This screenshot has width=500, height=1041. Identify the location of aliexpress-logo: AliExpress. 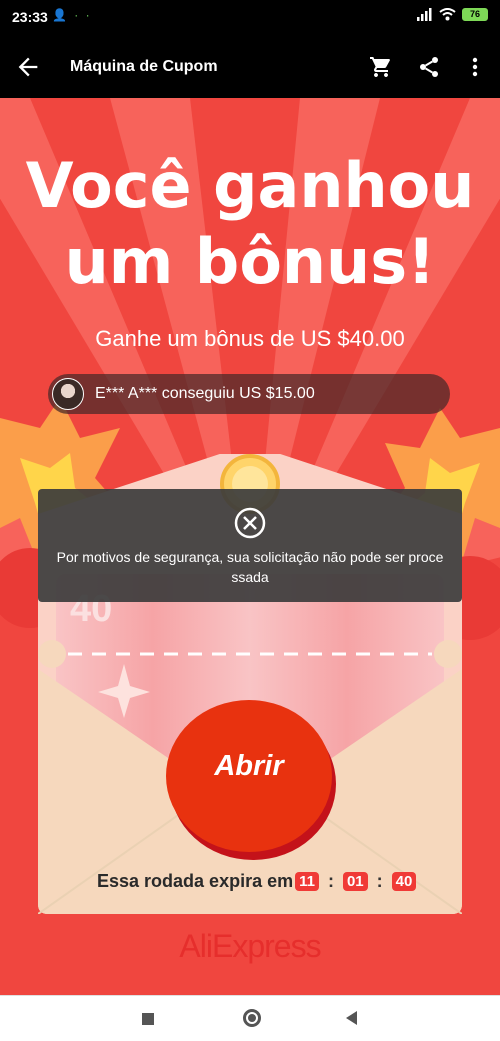
(250, 946).